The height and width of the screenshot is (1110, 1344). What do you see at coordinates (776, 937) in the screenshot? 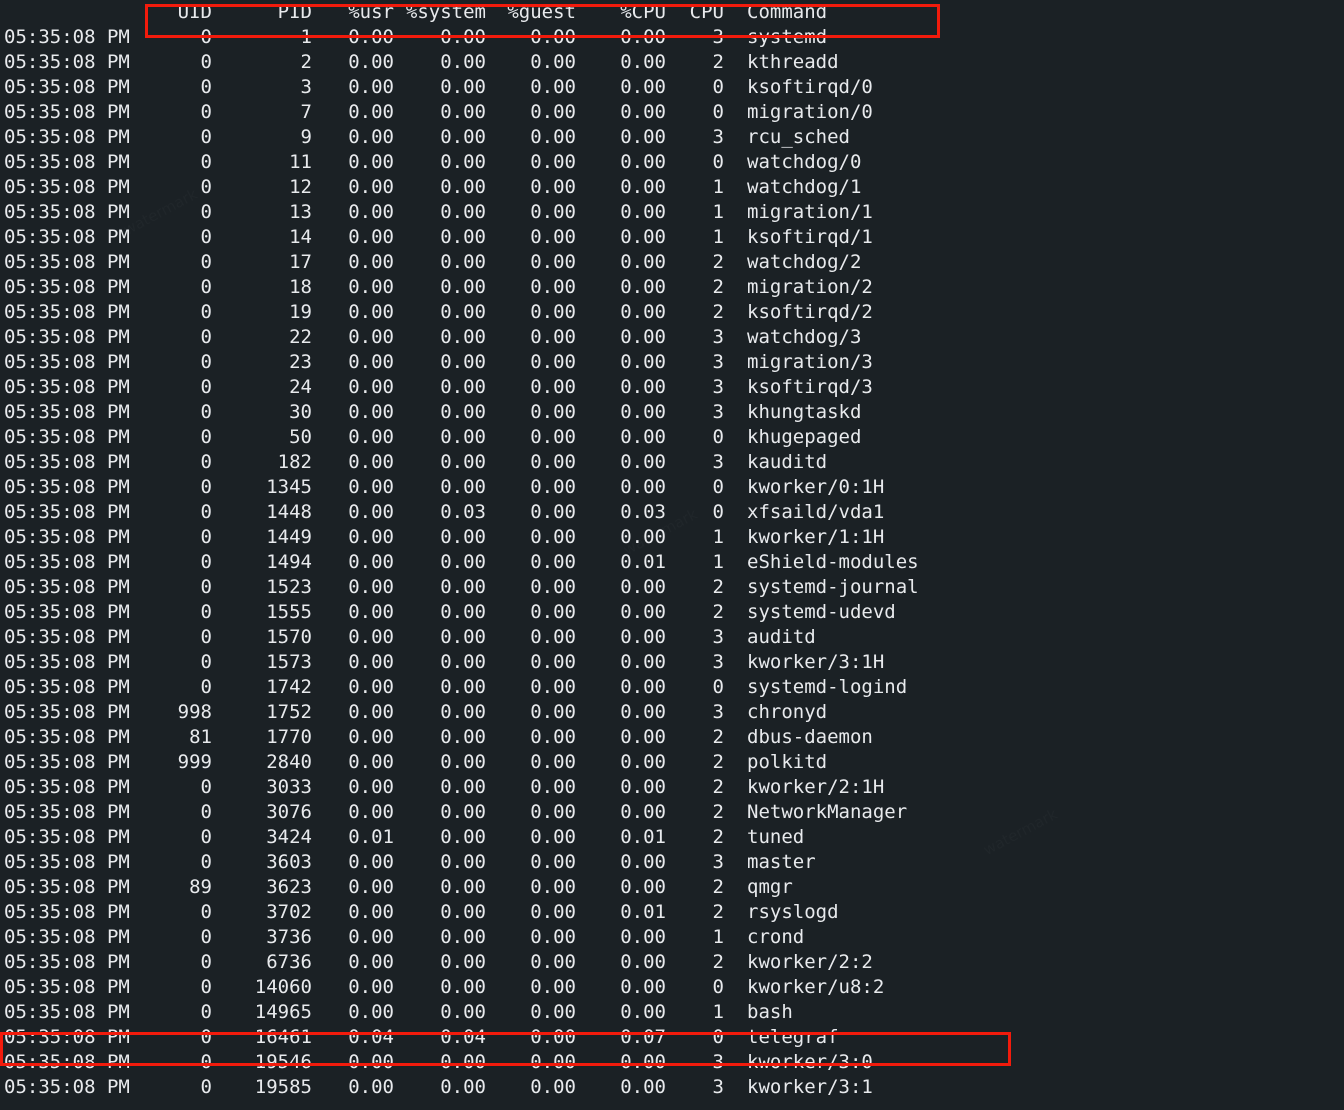
I see `cell-command: crond` at bounding box center [776, 937].